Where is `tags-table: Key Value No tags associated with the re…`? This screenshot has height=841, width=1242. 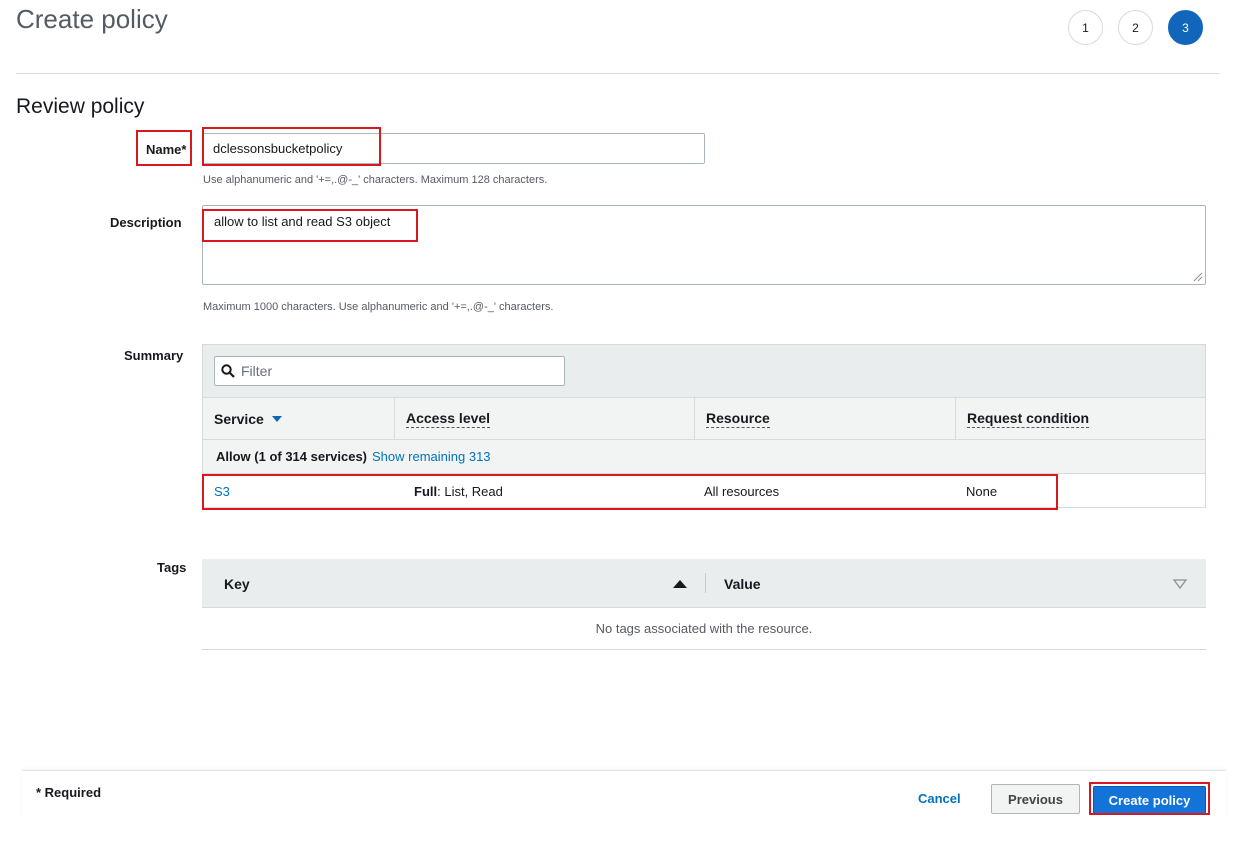 tags-table: Key Value No tags associated with the re… is located at coordinates (704, 605).